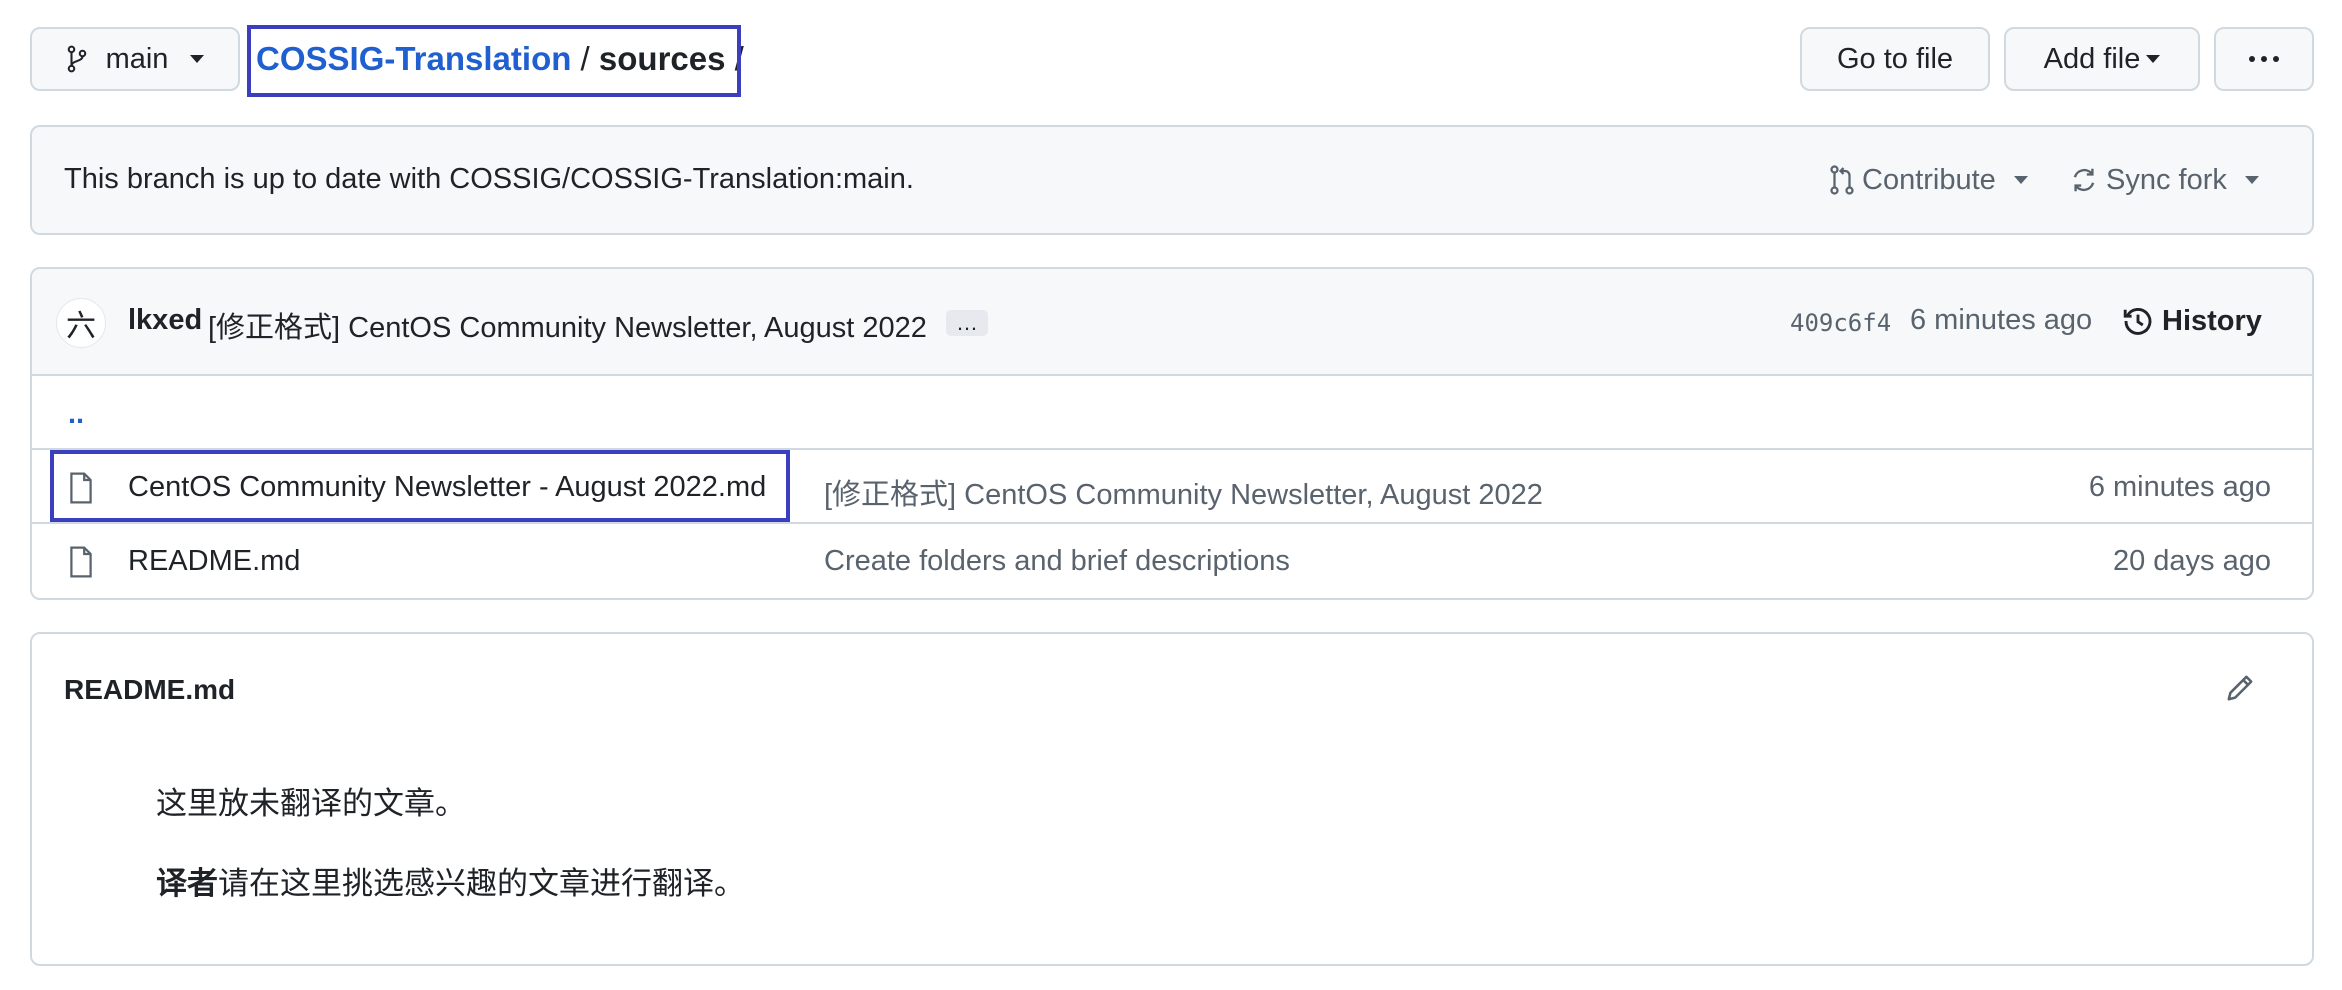  I want to click on commit-hash: 409c6f4, so click(1840, 323).